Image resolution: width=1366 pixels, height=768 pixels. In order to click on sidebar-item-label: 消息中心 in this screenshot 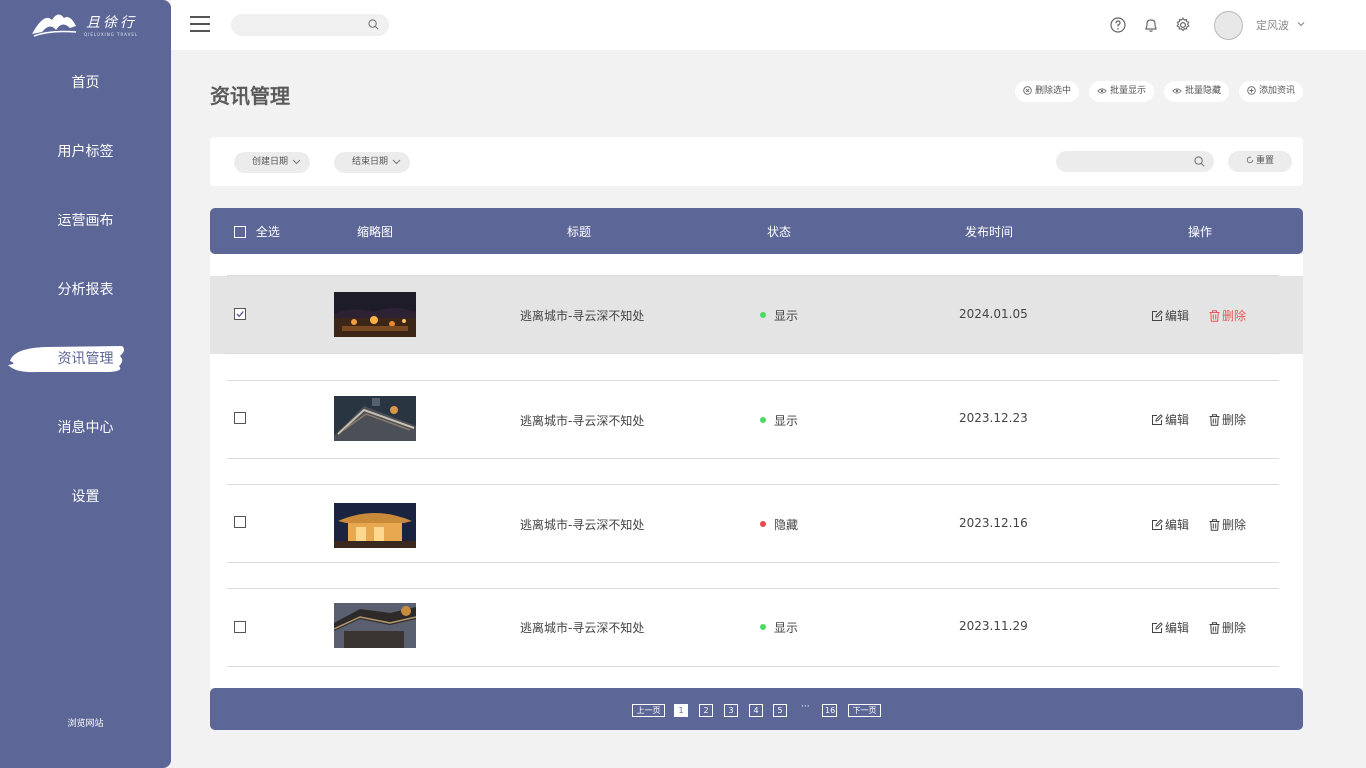, I will do `click(85, 428)`.